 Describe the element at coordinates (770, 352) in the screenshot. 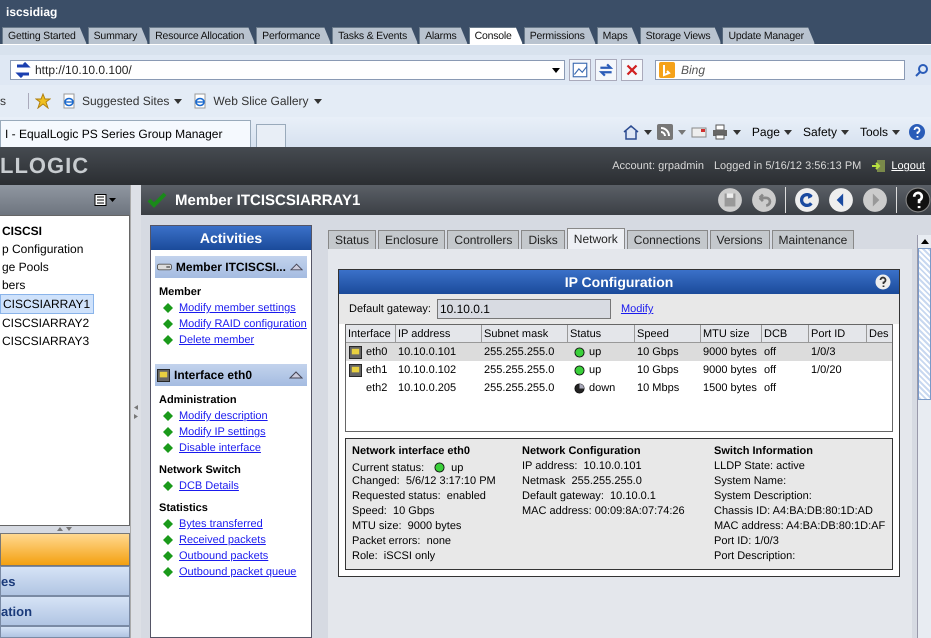

I see `table-cell-text: off` at that location.